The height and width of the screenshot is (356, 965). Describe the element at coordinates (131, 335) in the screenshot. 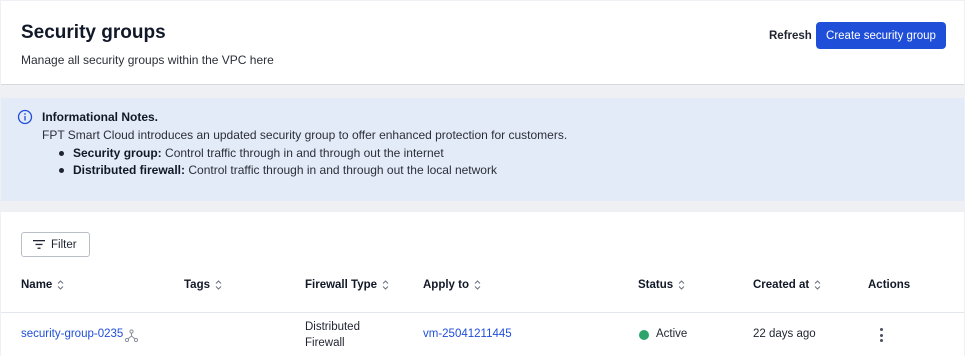

I see `group-icon` at that location.